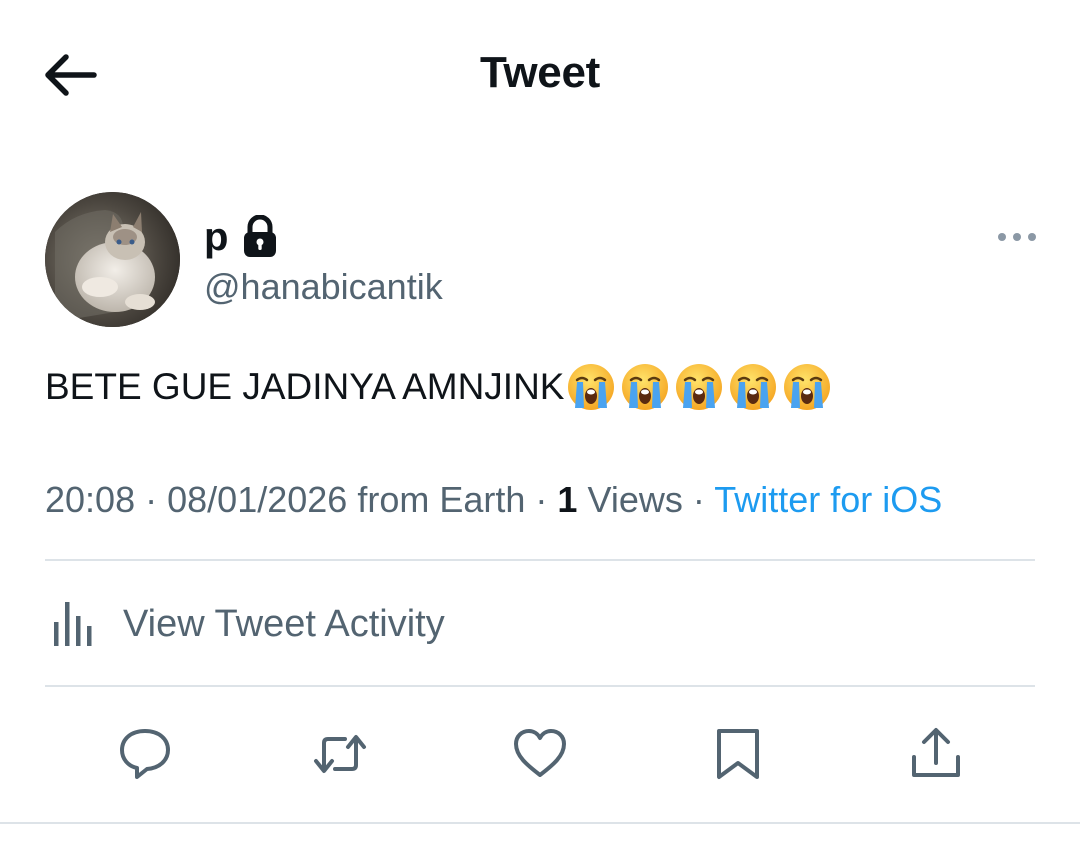 Image resolution: width=1080 pixels, height=846 pixels. I want to click on bookmark-icon, so click(738, 754).